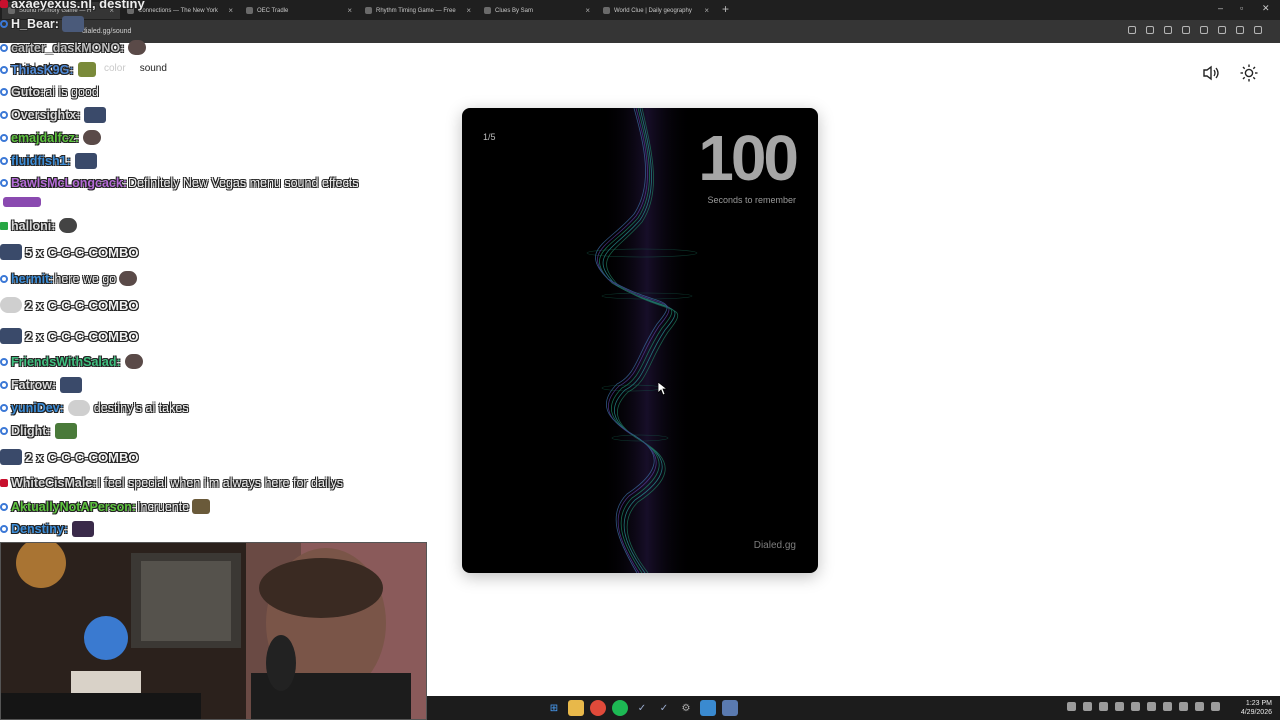  I want to click on chat-message: Guto: ai is good, so click(49, 92).